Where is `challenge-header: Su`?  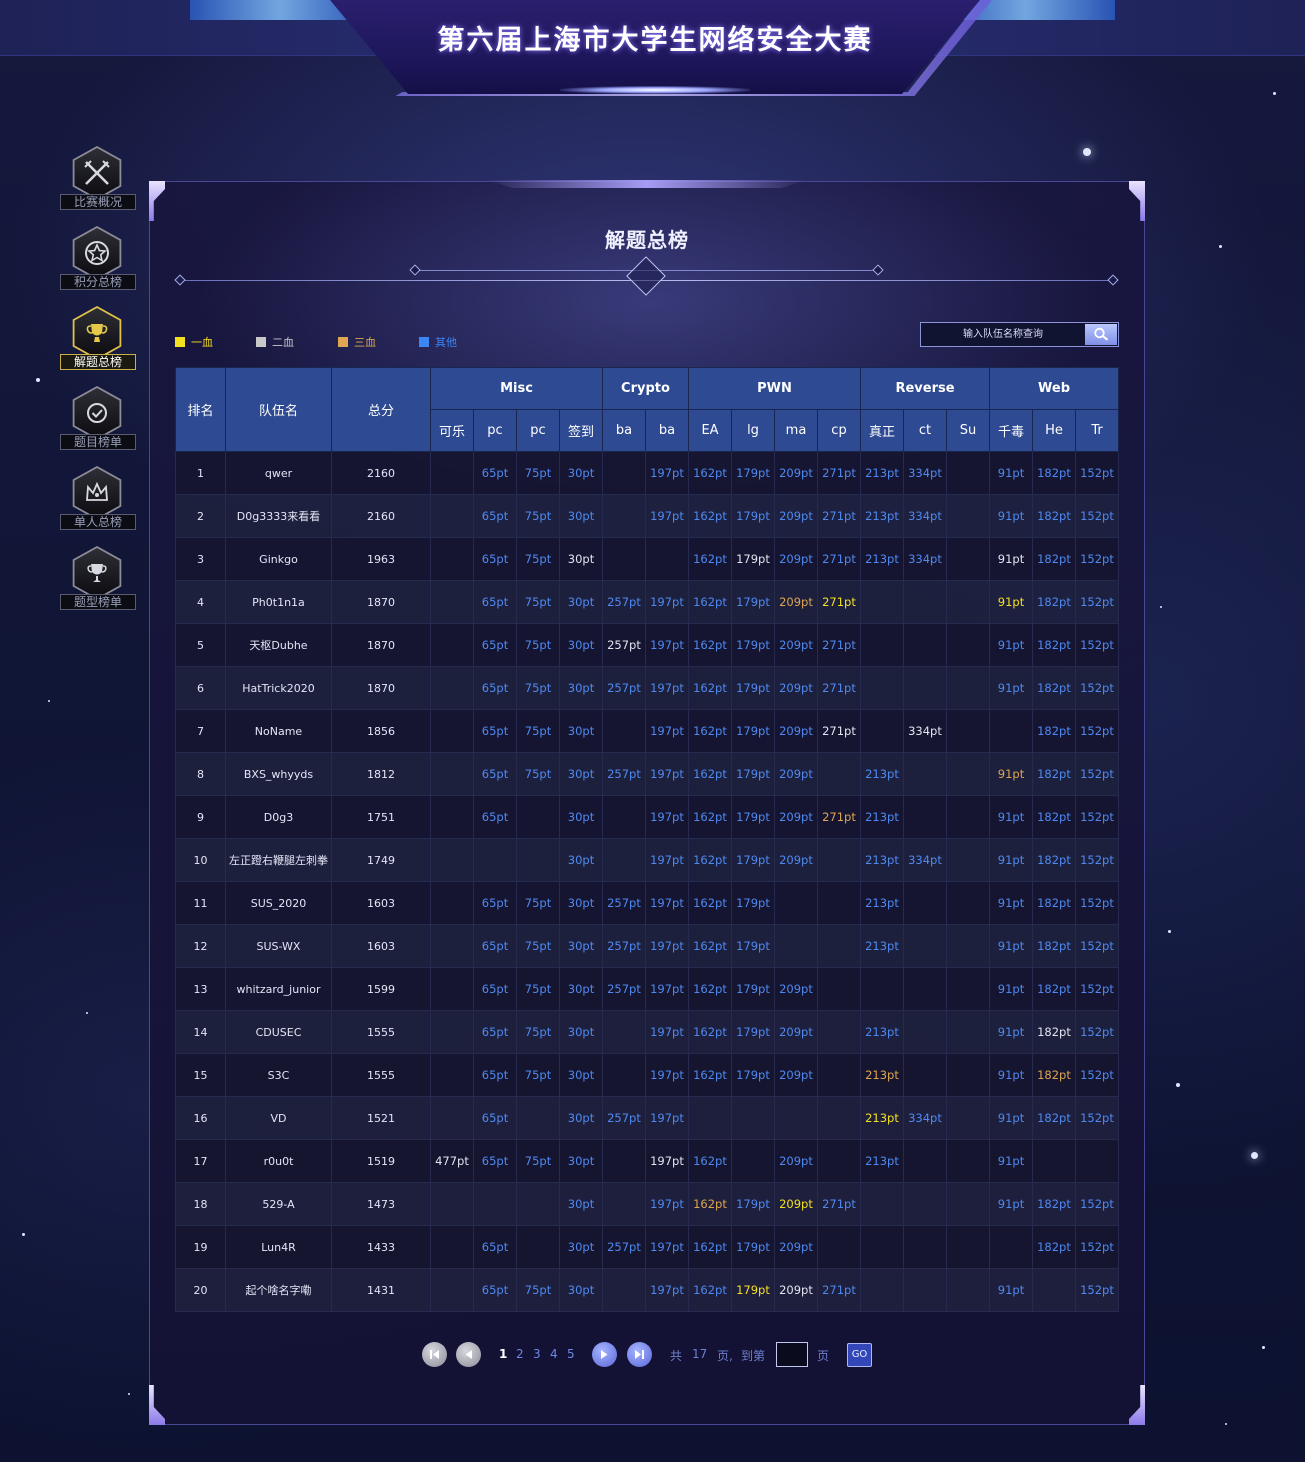 challenge-header: Su is located at coordinates (968, 430).